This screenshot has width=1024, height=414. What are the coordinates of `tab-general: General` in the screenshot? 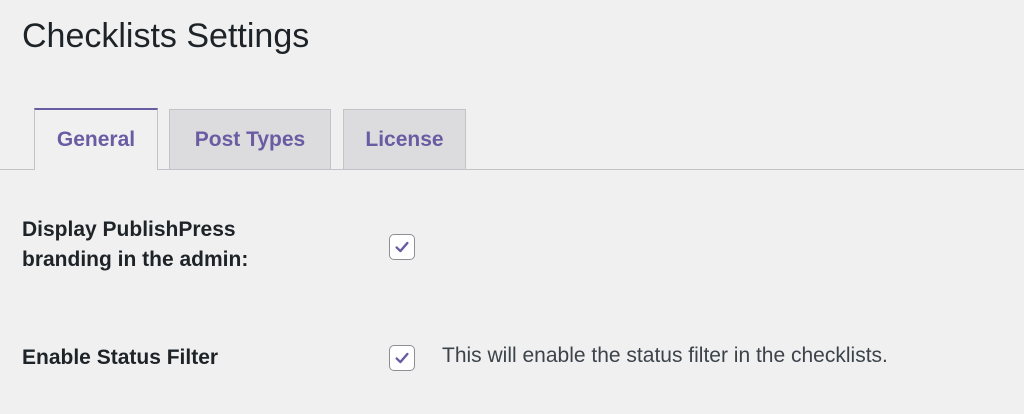 It's located at (96, 139).